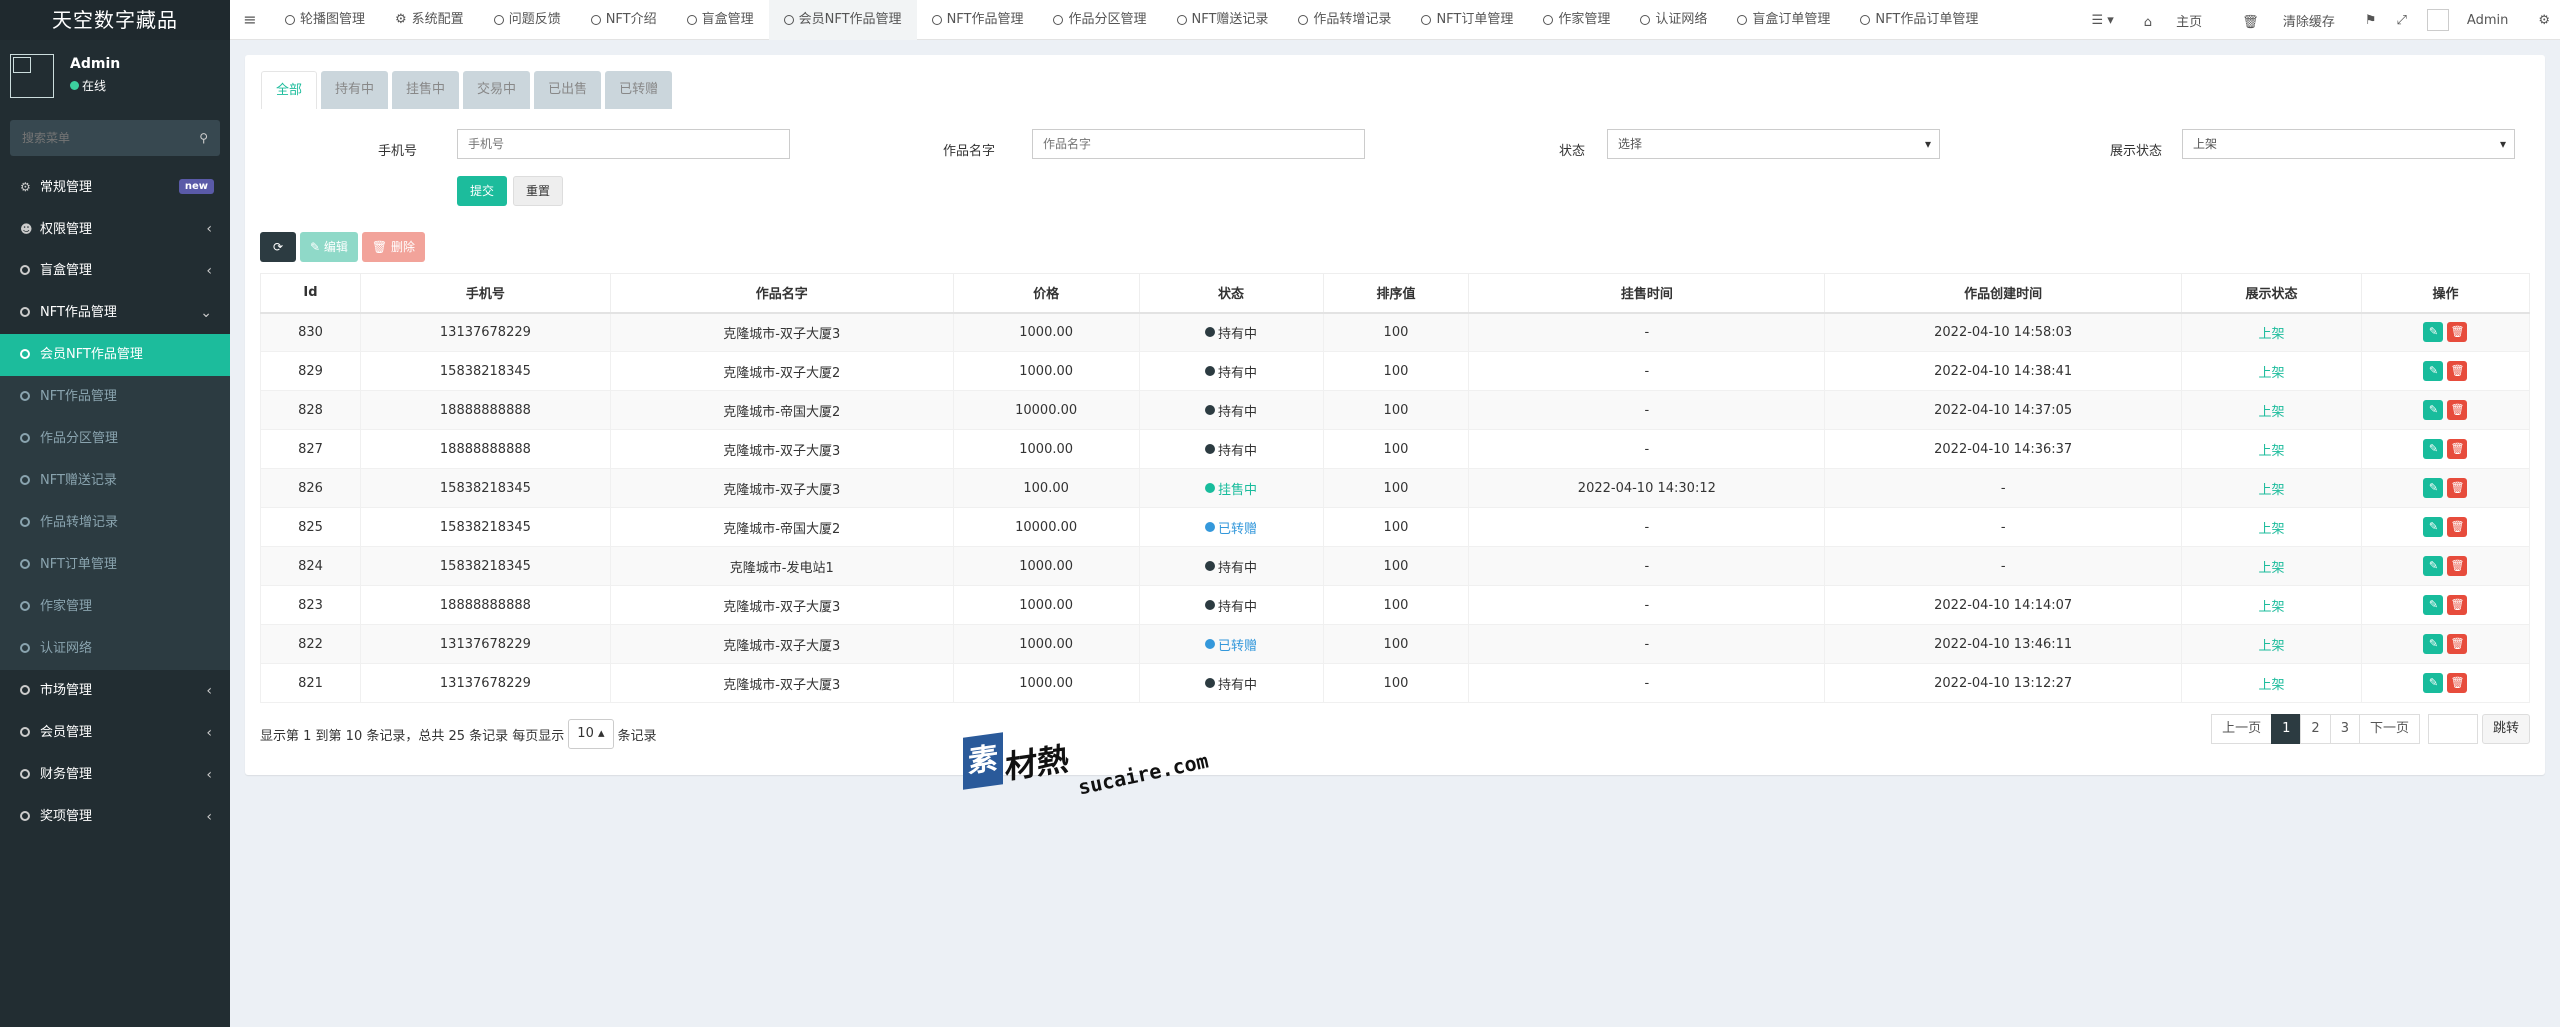 This screenshot has height=1027, width=2560. Describe the element at coordinates (2173, 20) in the screenshot. I see `home-link: ⌂ 主页` at that location.